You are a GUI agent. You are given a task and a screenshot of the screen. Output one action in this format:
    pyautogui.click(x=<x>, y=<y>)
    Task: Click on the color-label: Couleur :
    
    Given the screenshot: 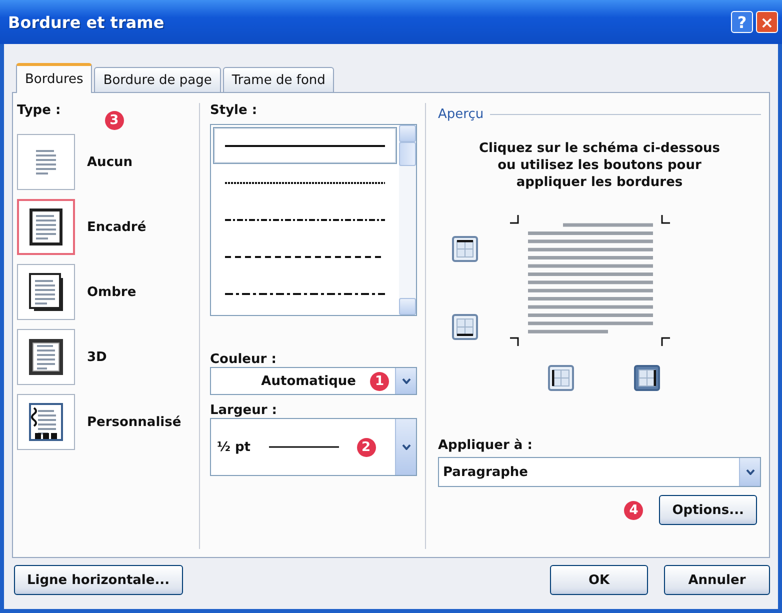 What is the action you would take?
    pyautogui.click(x=244, y=359)
    